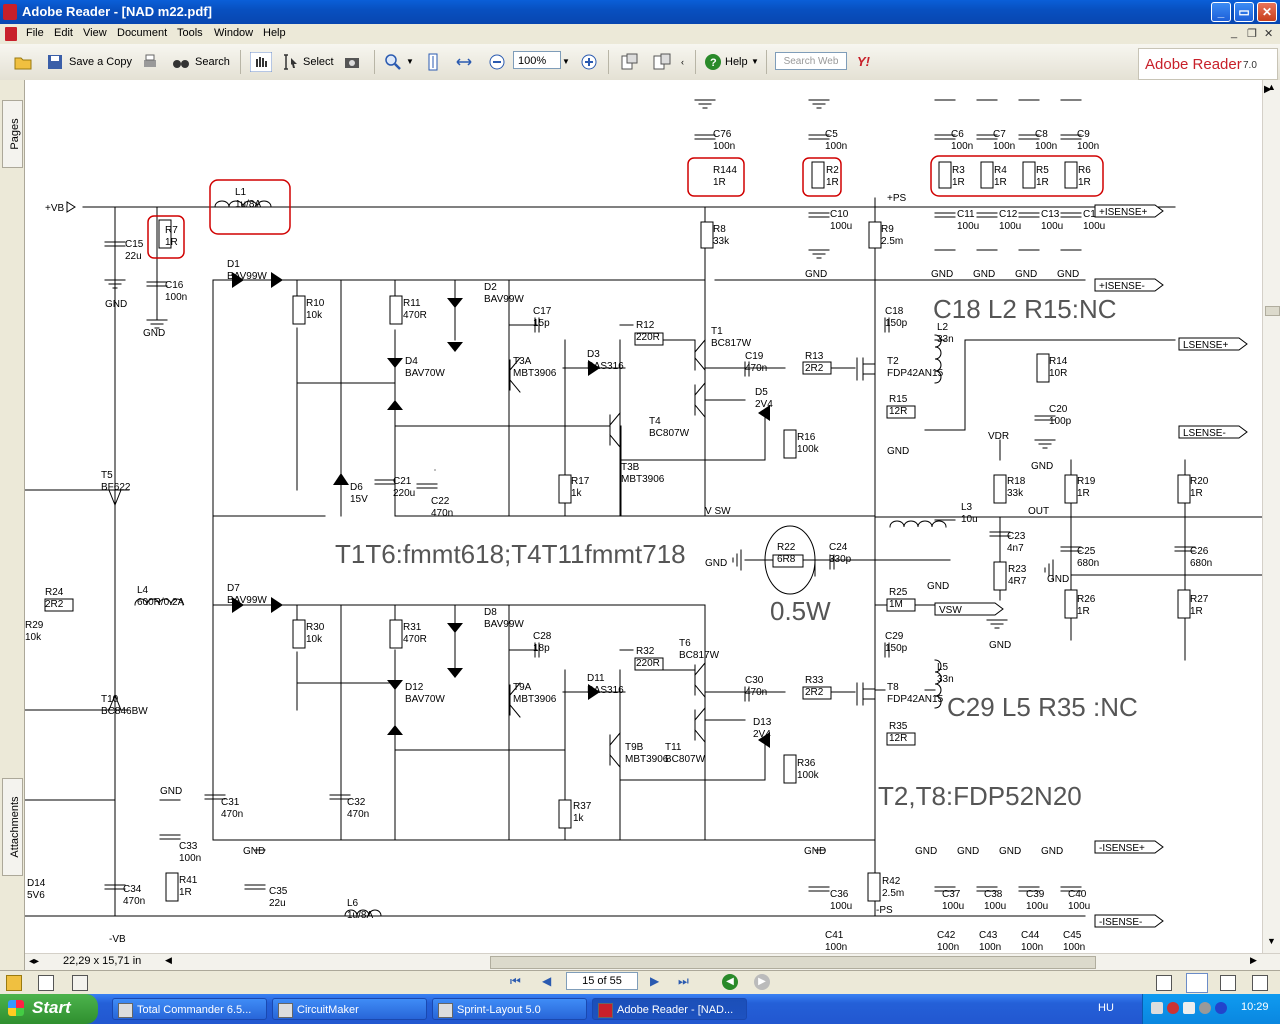 The height and width of the screenshot is (1024, 1280). Describe the element at coordinates (100, 62) in the screenshot. I see `save-copy-button: Save a Copy` at that location.